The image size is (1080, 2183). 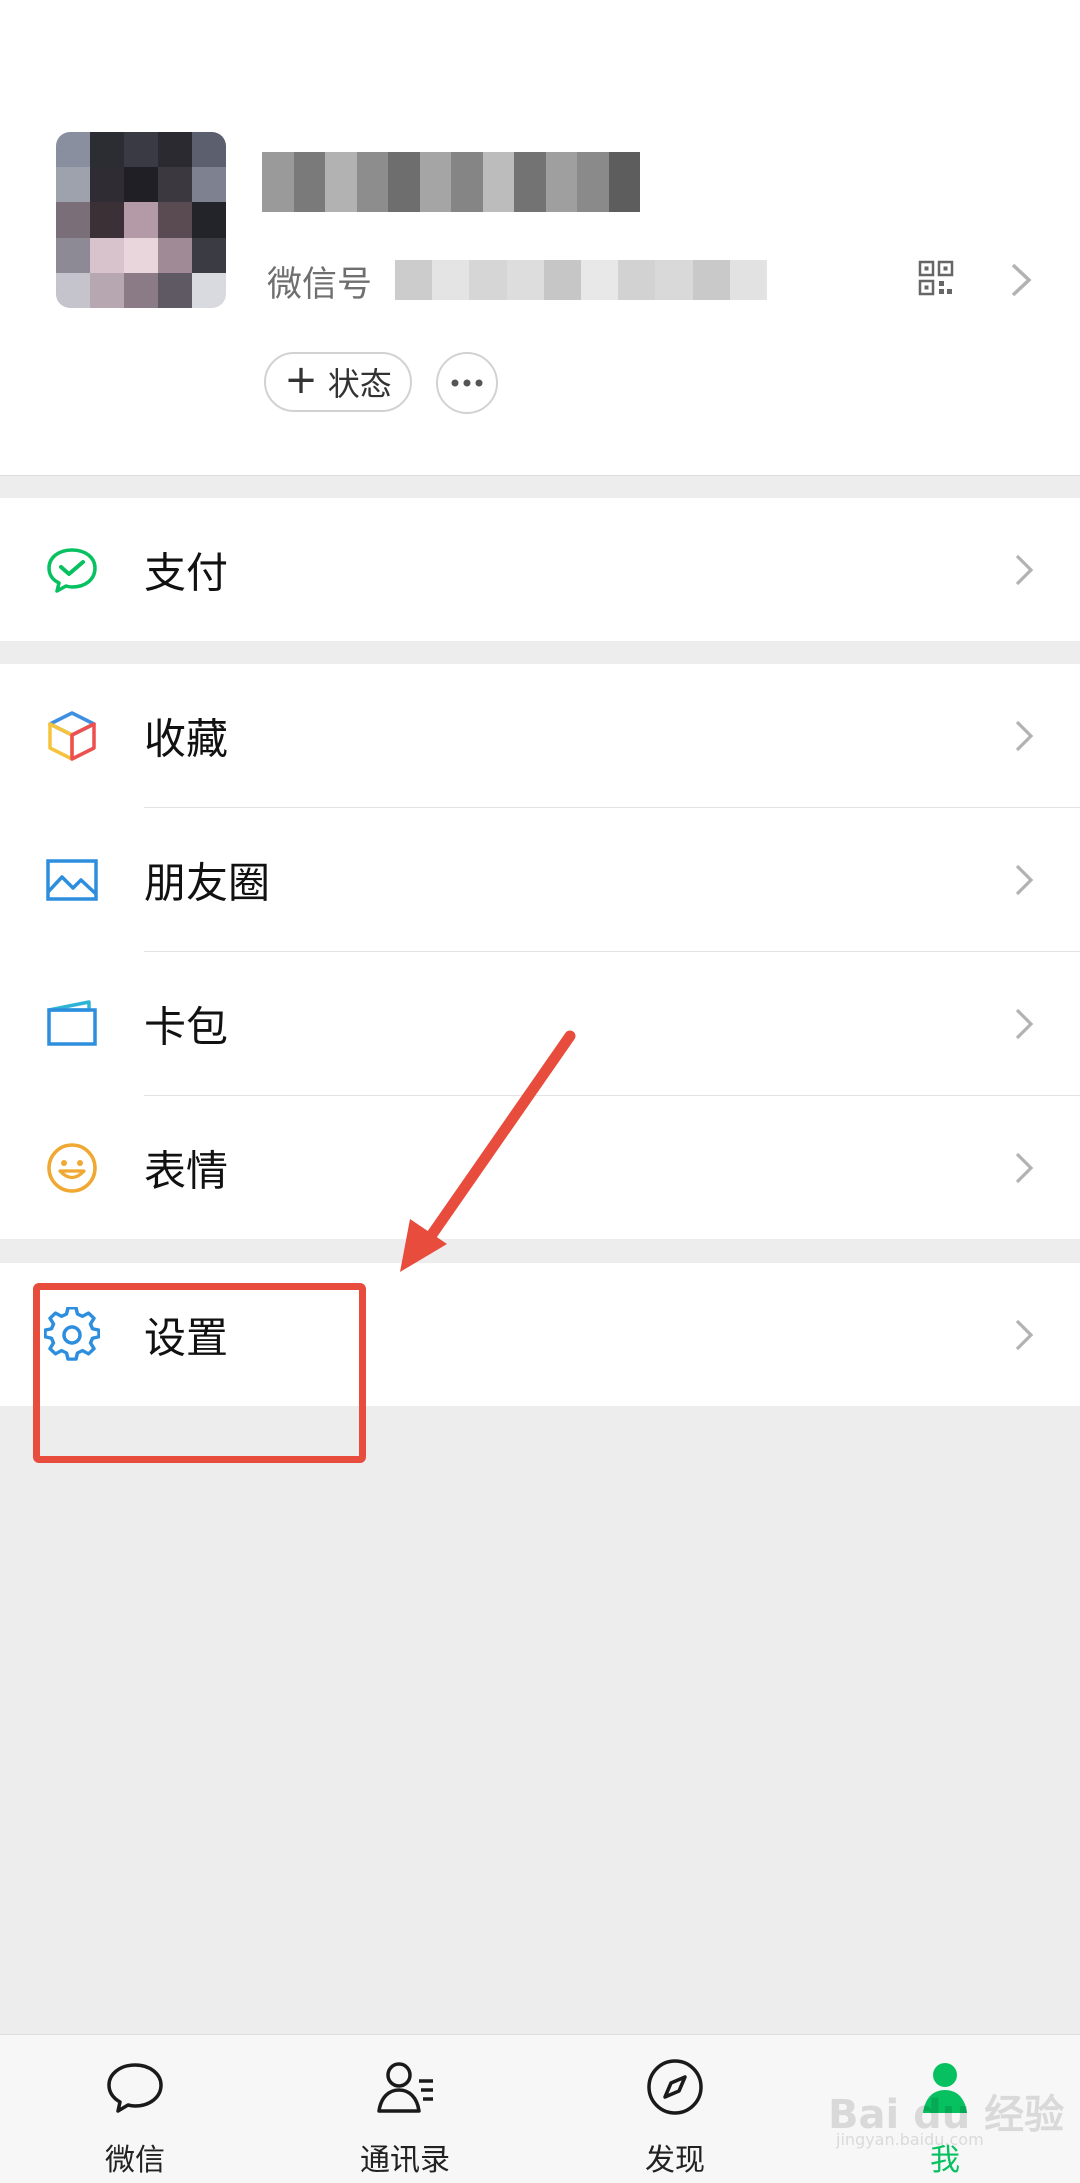 I want to click on avatar, so click(x=141, y=220).